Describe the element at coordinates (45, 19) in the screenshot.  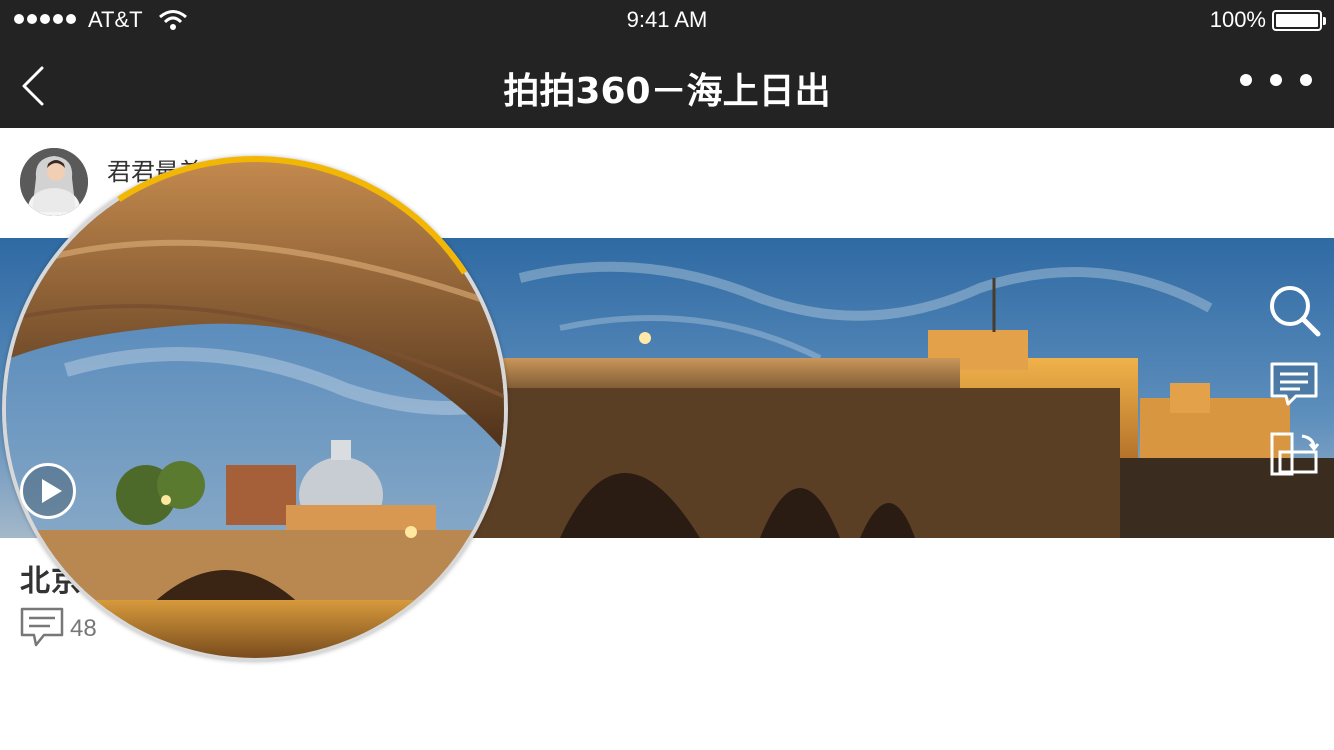
I see `signal-strength-icon` at that location.